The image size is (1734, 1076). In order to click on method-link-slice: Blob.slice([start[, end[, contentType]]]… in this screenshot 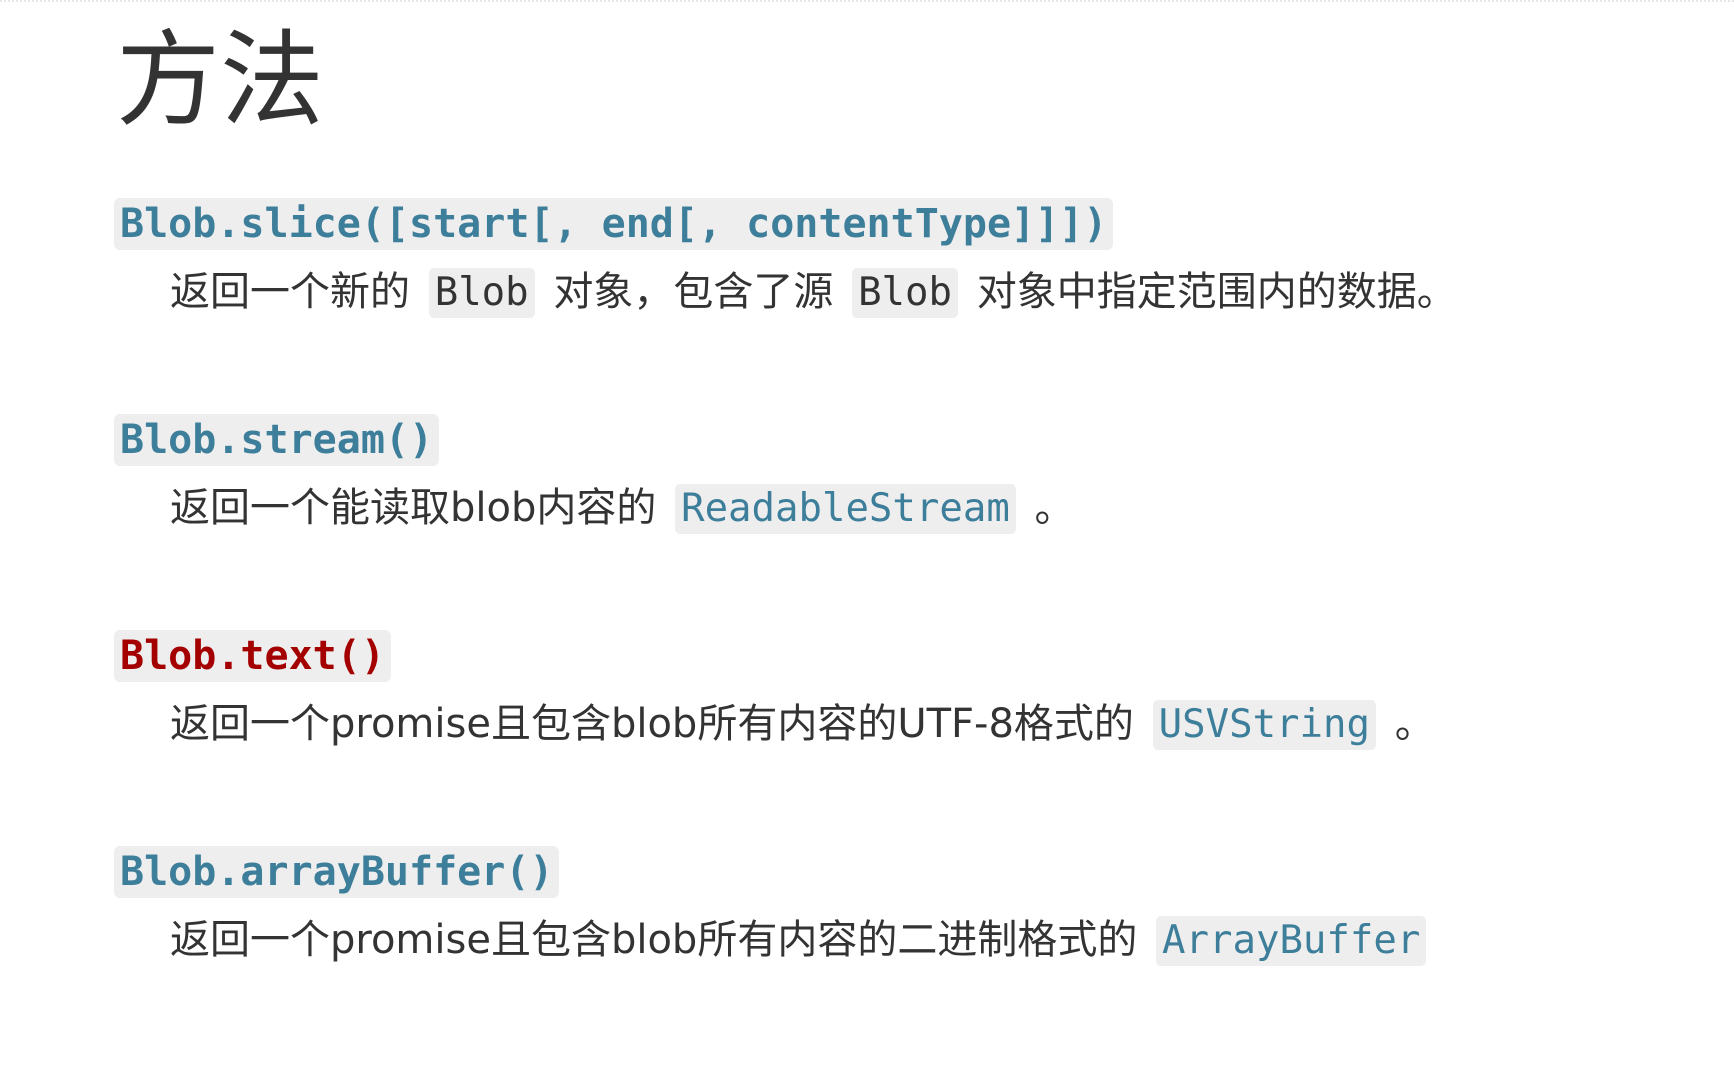, I will do `click(614, 224)`.